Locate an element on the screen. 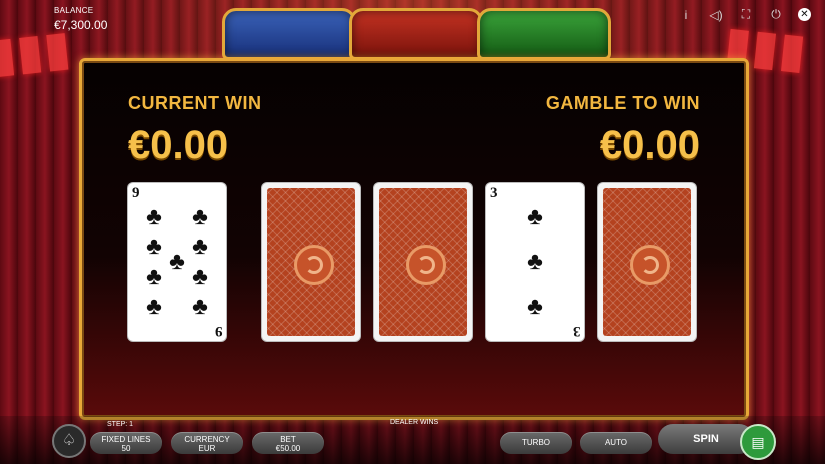 This screenshot has height=464, width=825. fullscreen-icon: ⛶ is located at coordinates (746, 14).